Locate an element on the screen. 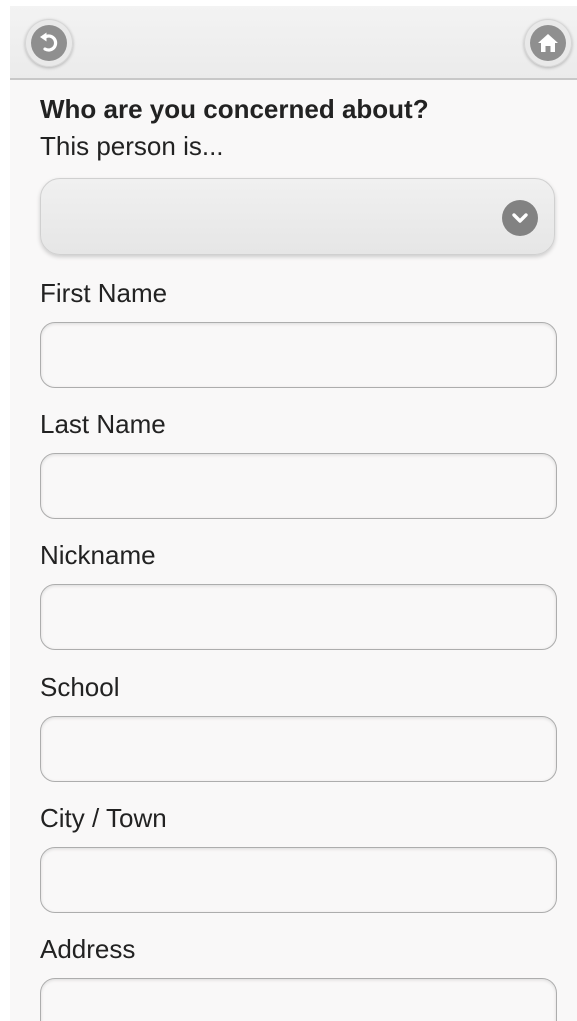  nickname-label: Nickname is located at coordinates (98, 555).